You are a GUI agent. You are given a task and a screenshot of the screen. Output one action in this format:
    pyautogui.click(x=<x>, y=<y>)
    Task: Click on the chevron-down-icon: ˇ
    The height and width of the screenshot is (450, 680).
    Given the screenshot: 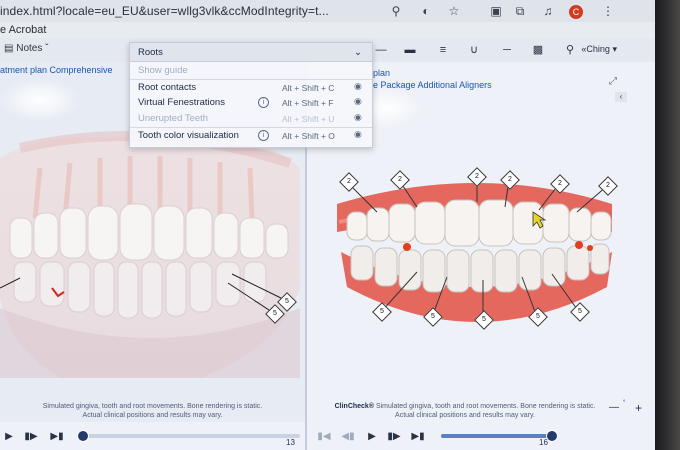 What is the action you would take?
    pyautogui.click(x=47, y=48)
    